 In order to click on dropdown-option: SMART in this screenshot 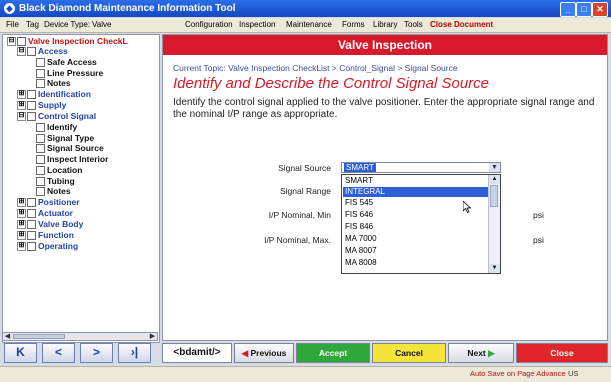, I will do `click(416, 181)`.